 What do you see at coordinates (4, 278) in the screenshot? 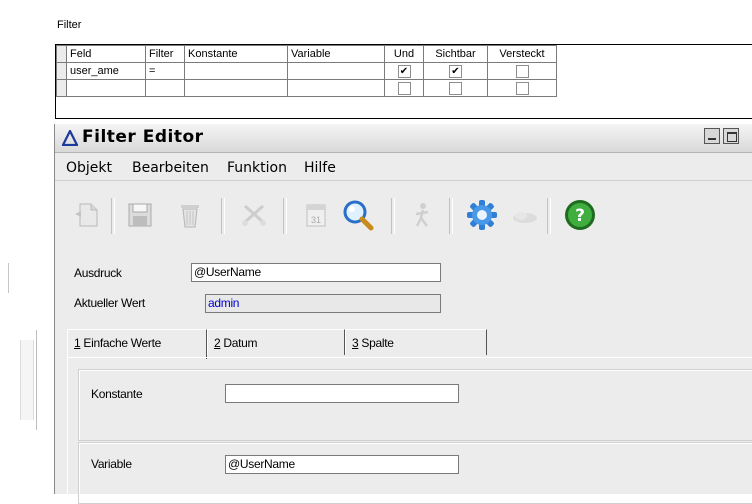
I see `background-window-edge` at bounding box center [4, 278].